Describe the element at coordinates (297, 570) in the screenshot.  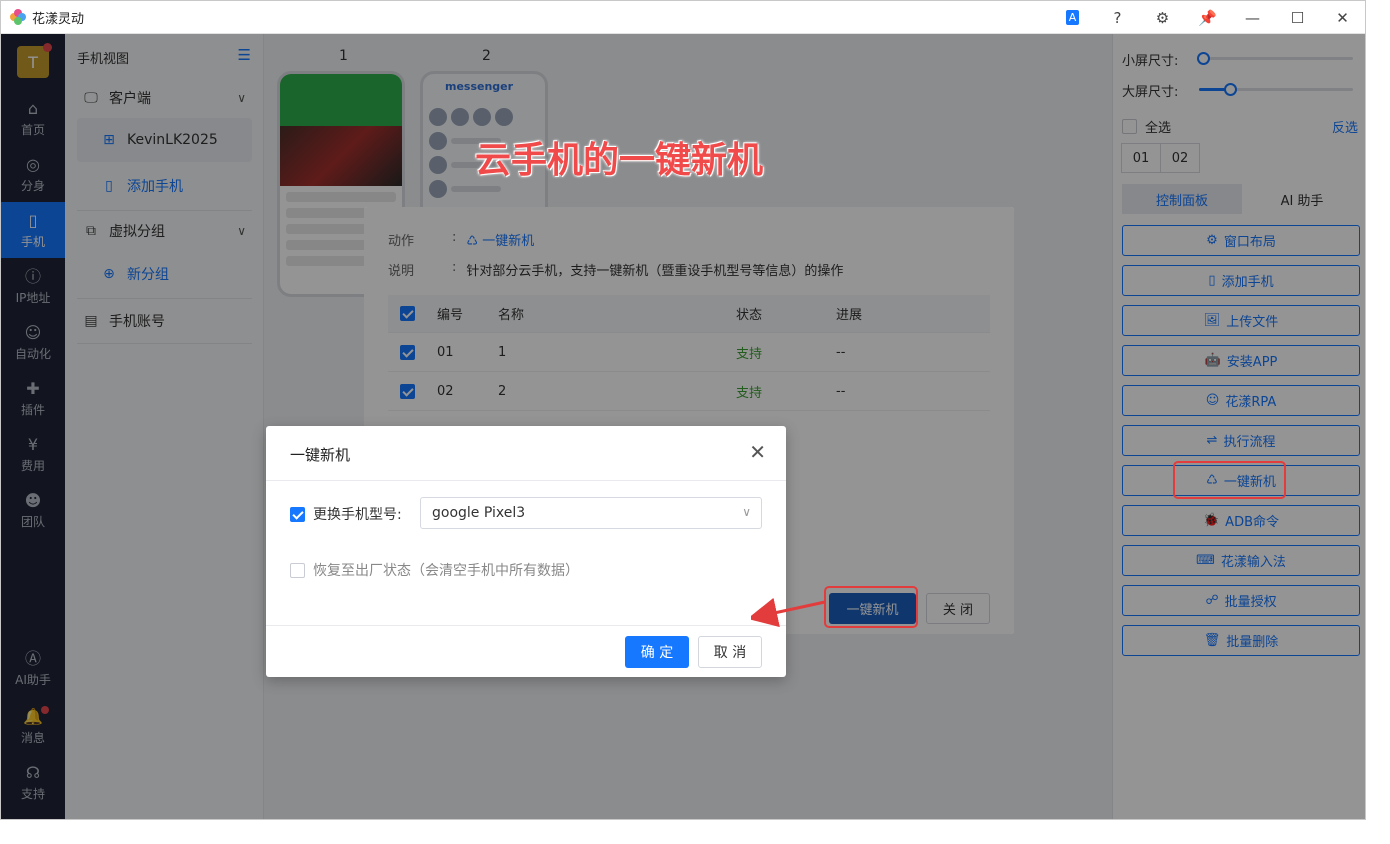
I see `factory-reset-checkbox` at that location.